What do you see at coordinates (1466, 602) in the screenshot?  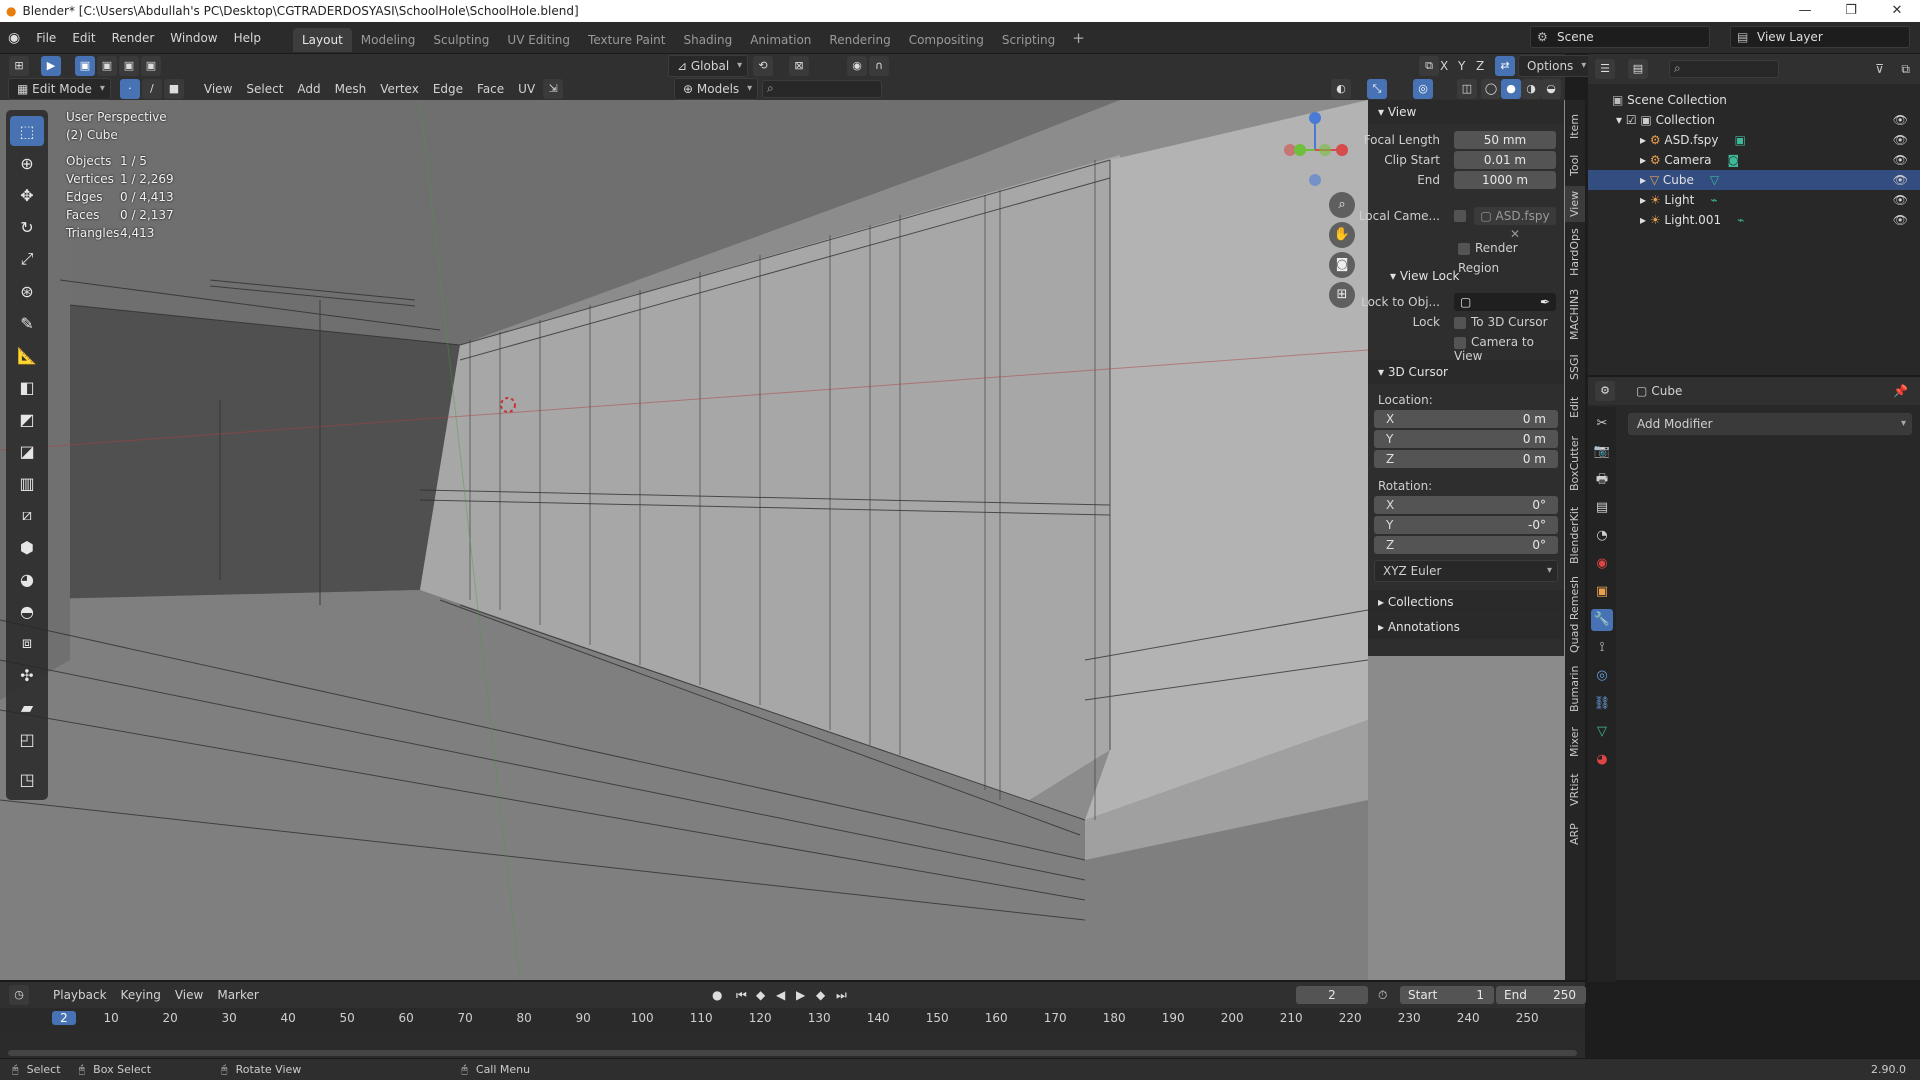 I see `panel-collections-header: ▸ Collections` at bounding box center [1466, 602].